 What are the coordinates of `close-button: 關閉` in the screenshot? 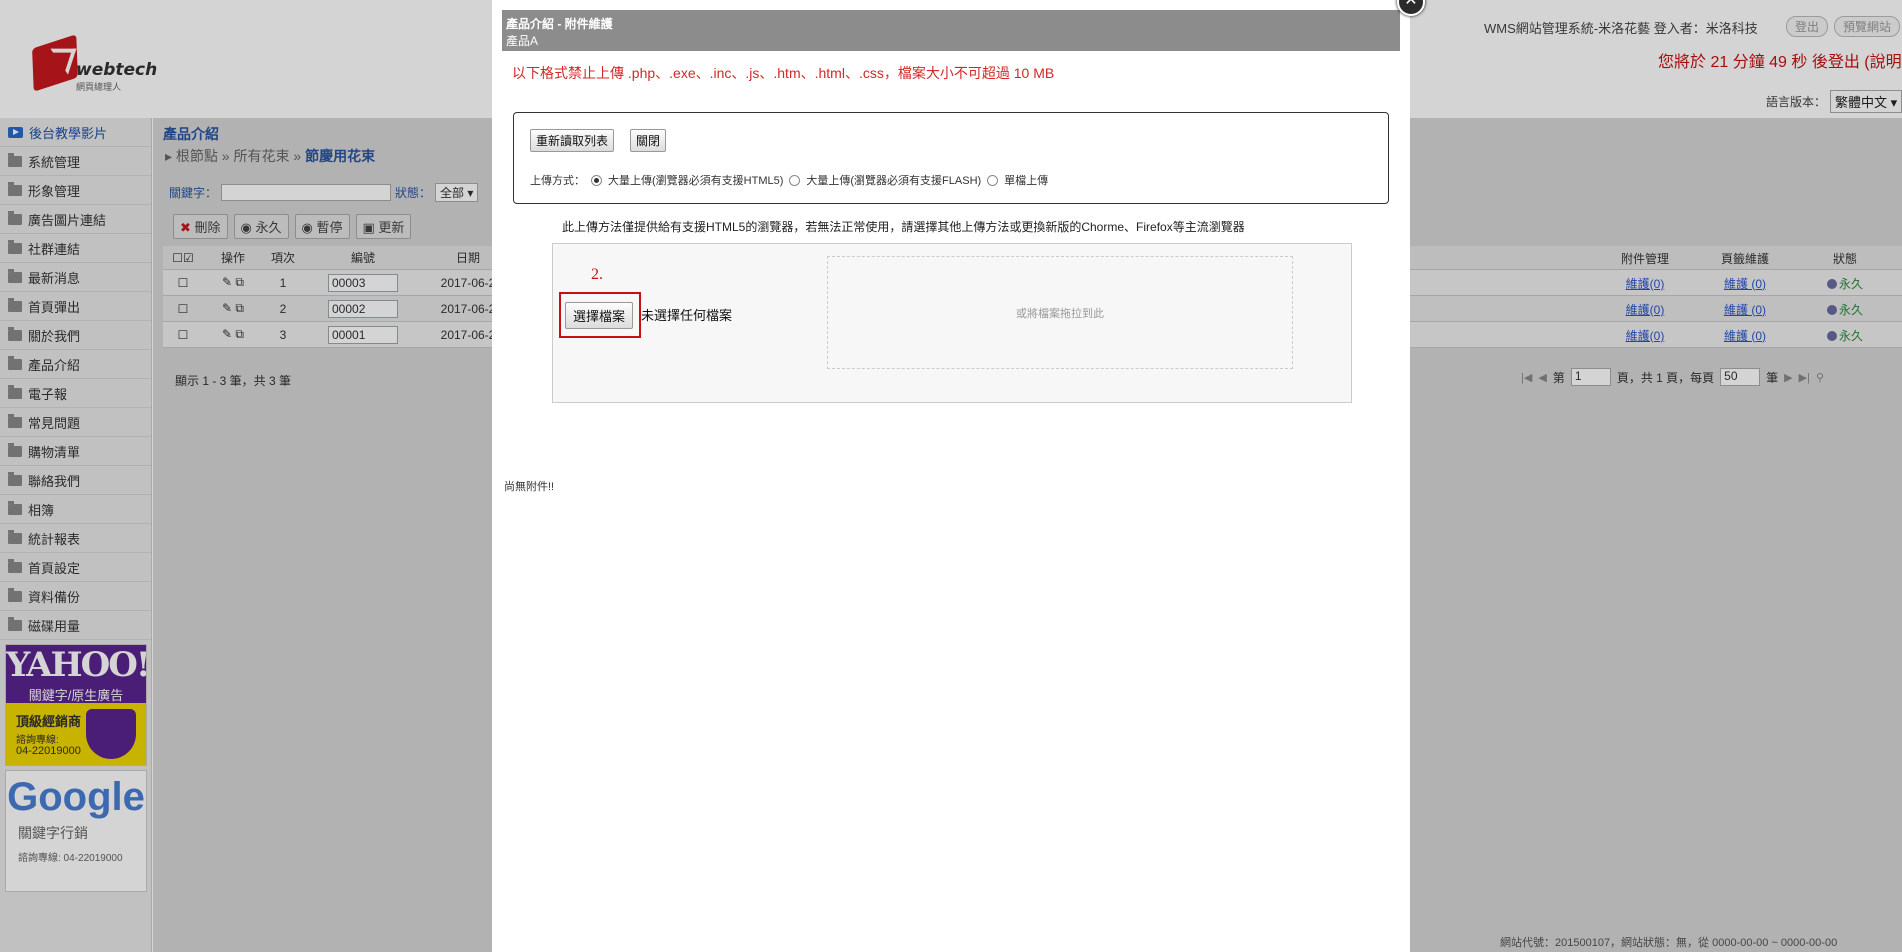 It's located at (648, 140).